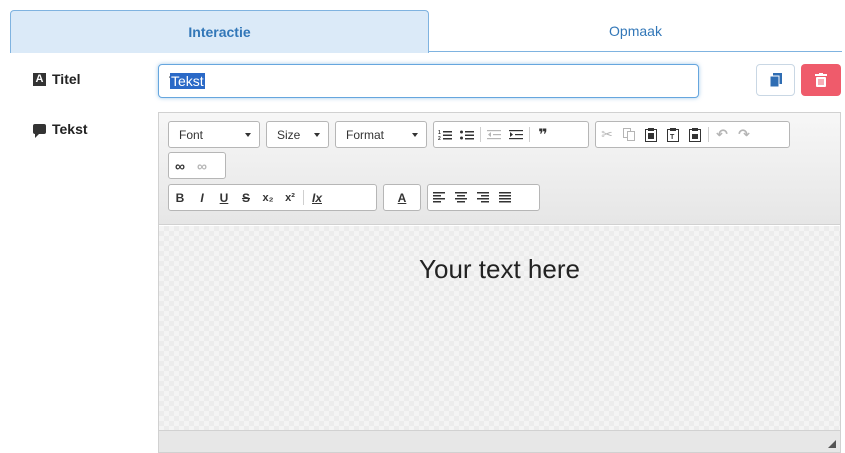 This screenshot has width=845, height=453. I want to click on unlink-icon: ∞, so click(202, 165).